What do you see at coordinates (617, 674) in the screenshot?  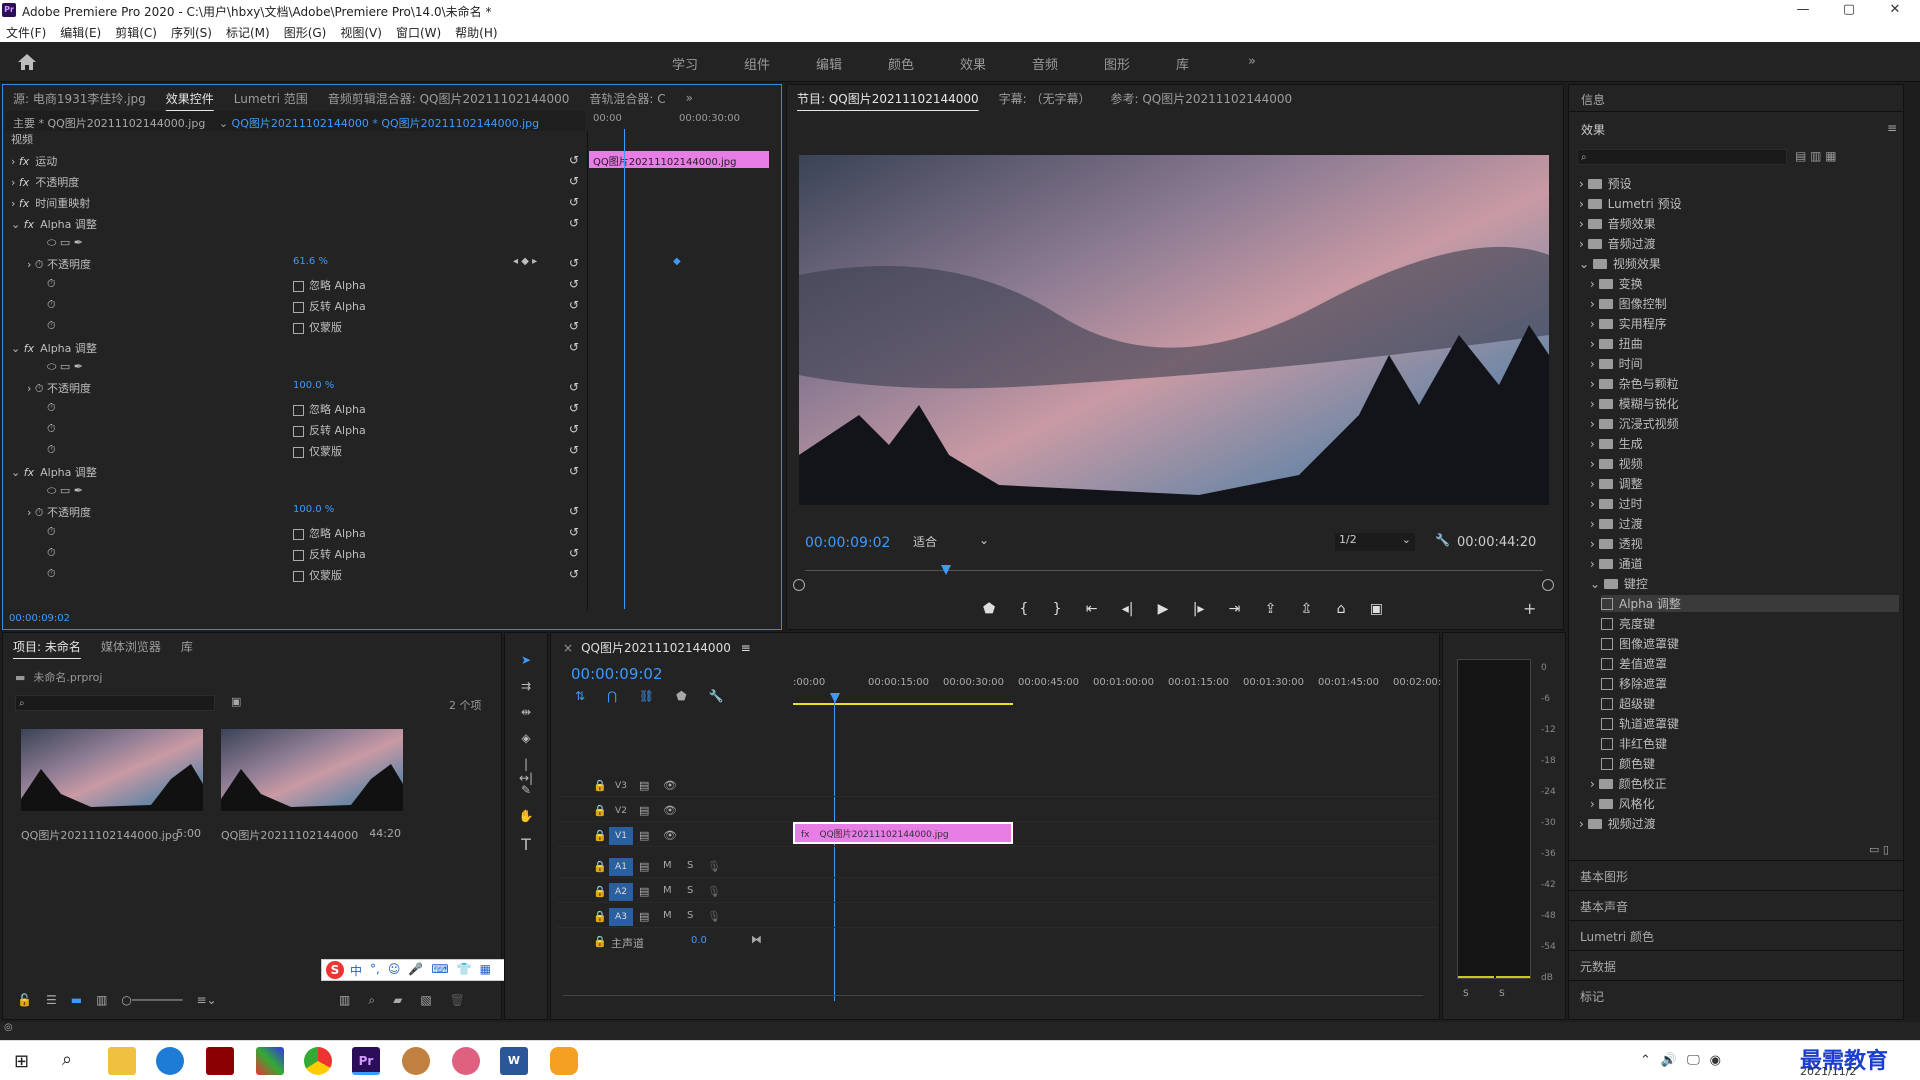 I see `timeline-timecode: 00:00:09:02` at bounding box center [617, 674].